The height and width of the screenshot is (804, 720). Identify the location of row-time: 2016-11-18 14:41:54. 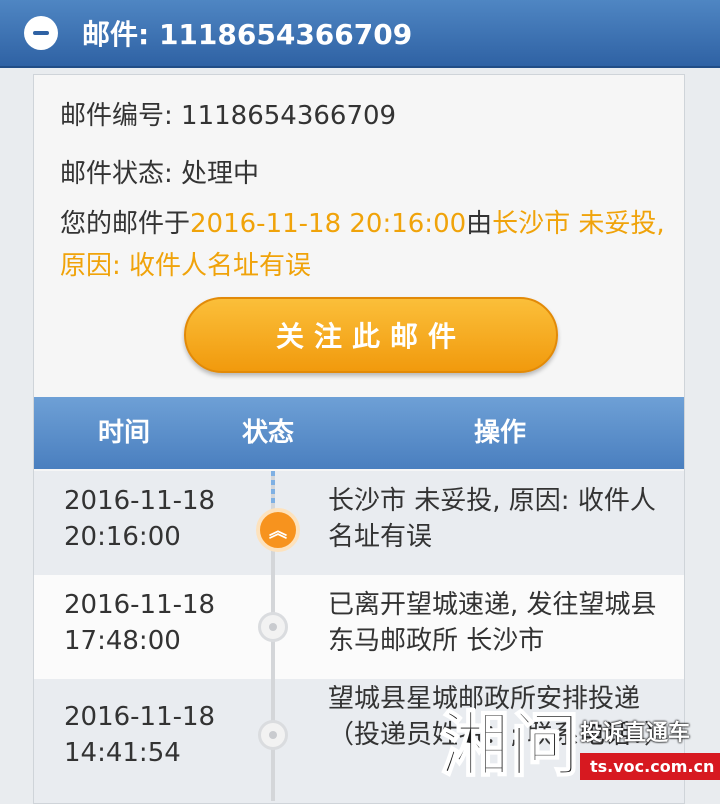
(139, 735).